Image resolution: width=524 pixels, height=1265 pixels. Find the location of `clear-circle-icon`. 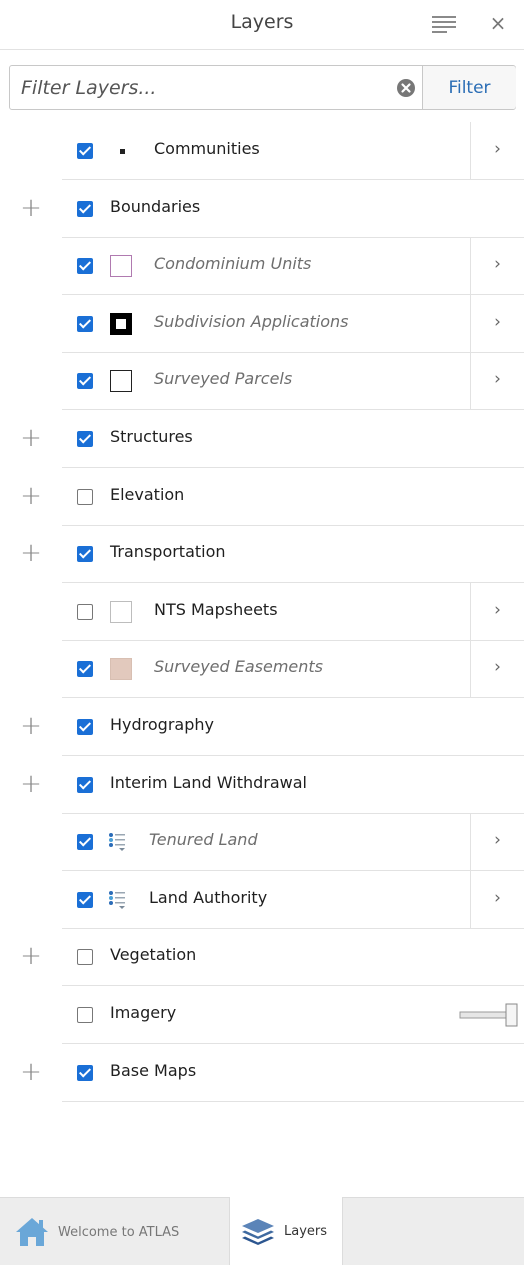

clear-circle-icon is located at coordinates (406, 88).